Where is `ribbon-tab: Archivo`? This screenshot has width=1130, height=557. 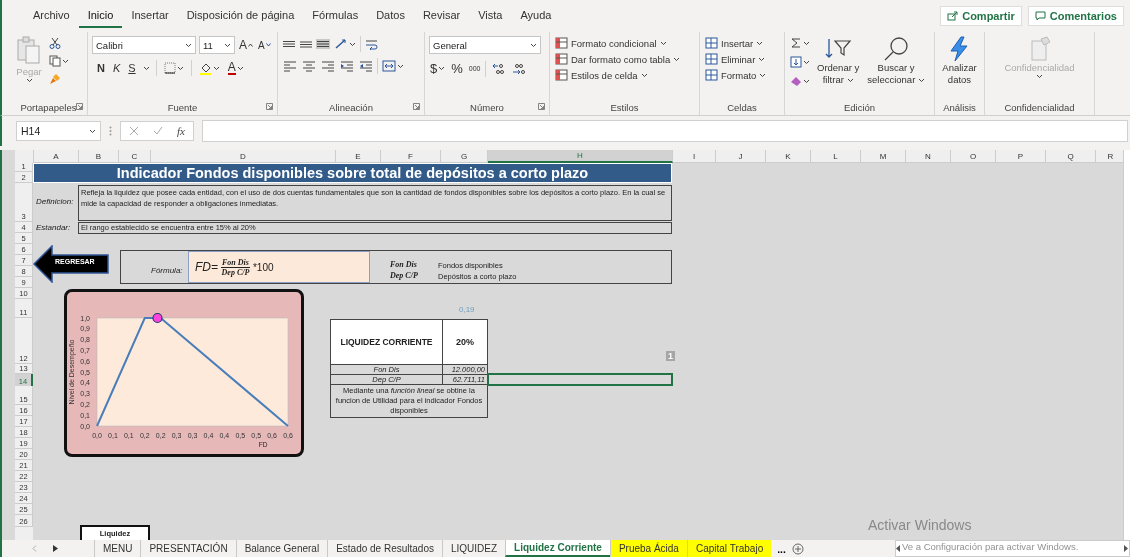 ribbon-tab: Archivo is located at coordinates (51, 16).